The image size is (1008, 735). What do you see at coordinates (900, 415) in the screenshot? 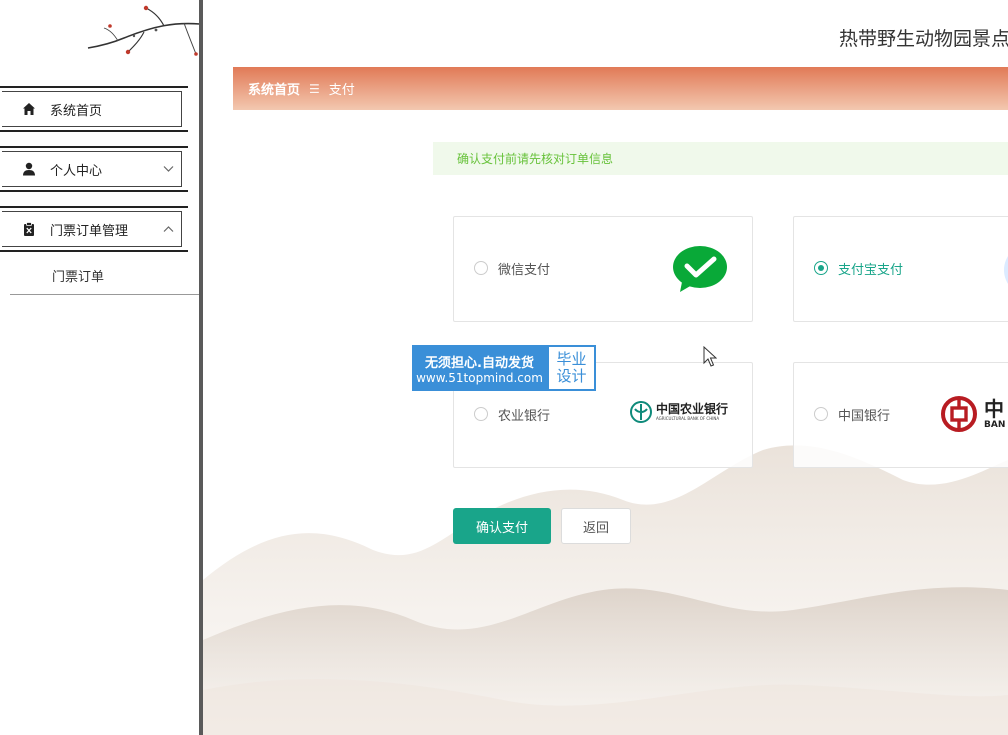
I see `payment-option-bank-of-china: 中国银行 中 BAN` at bounding box center [900, 415].